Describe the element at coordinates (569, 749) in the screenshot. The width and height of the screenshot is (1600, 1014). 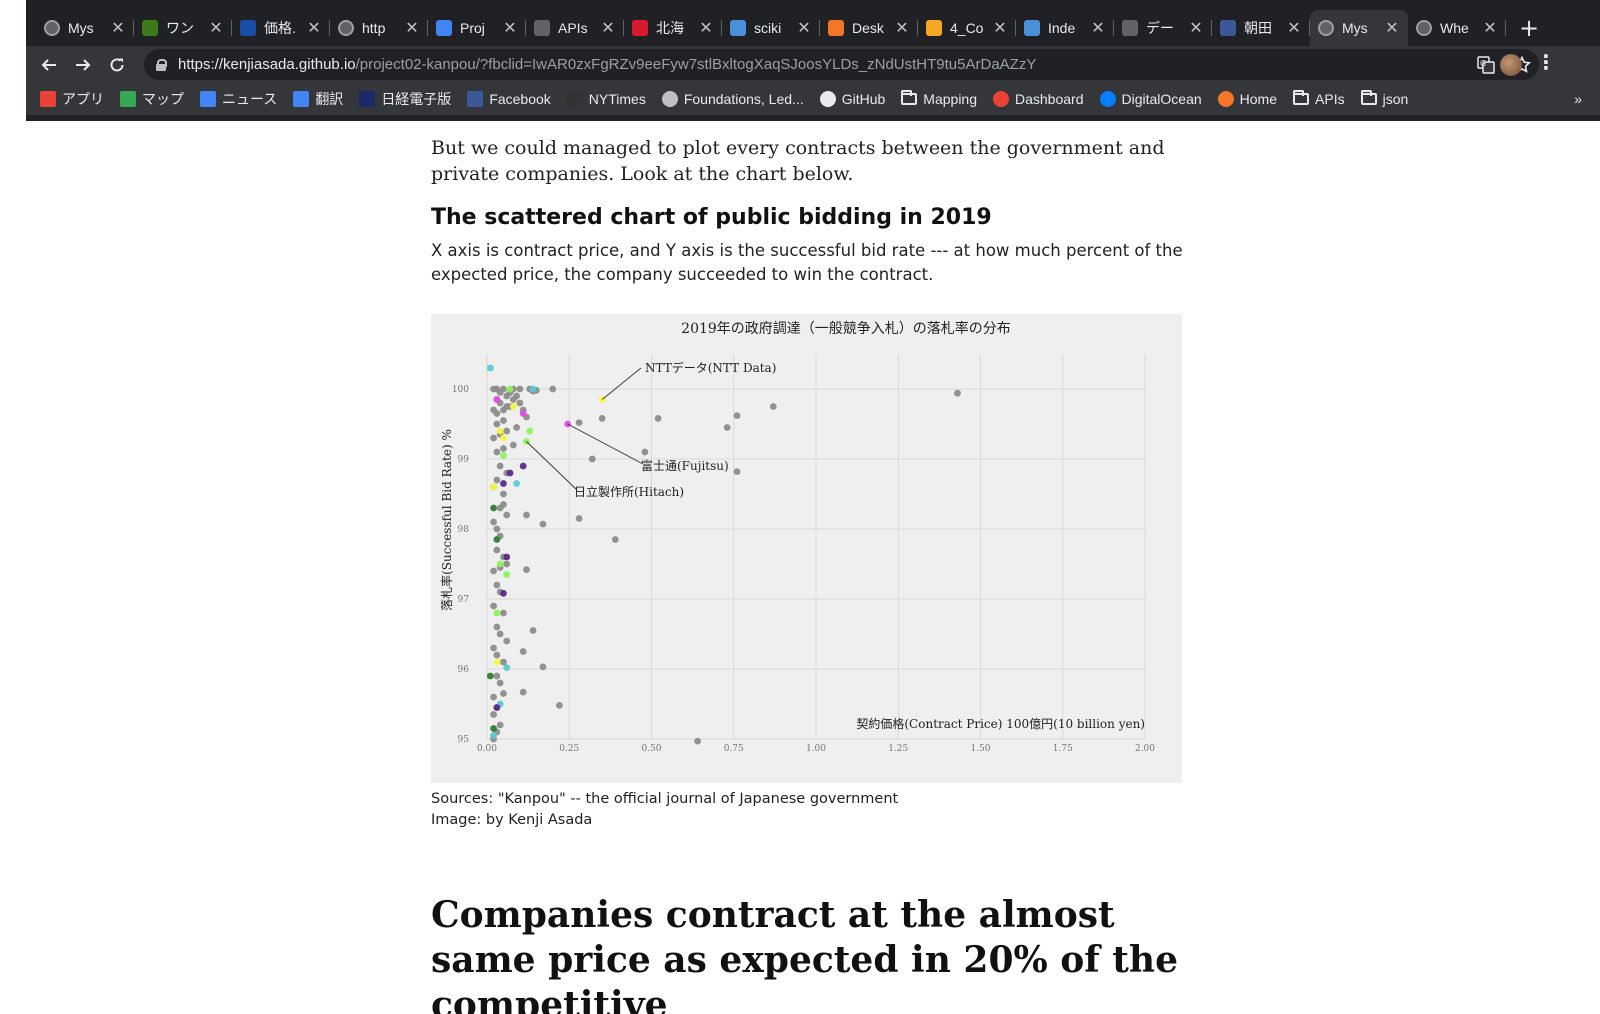
I see `x-tick-label: 0.25` at that location.